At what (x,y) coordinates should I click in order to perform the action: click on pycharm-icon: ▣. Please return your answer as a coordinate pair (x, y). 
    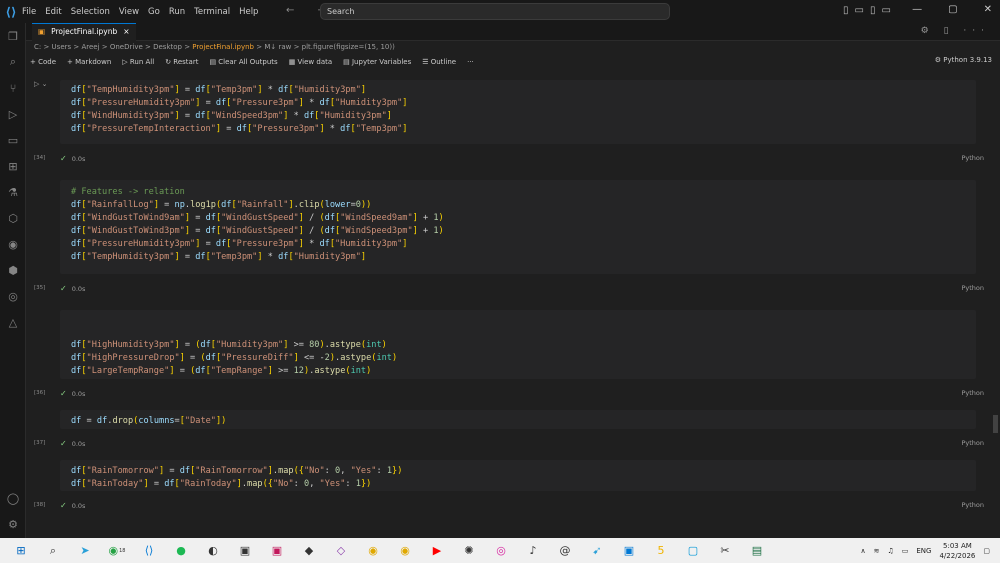
    Looking at the image, I should click on (245, 551).